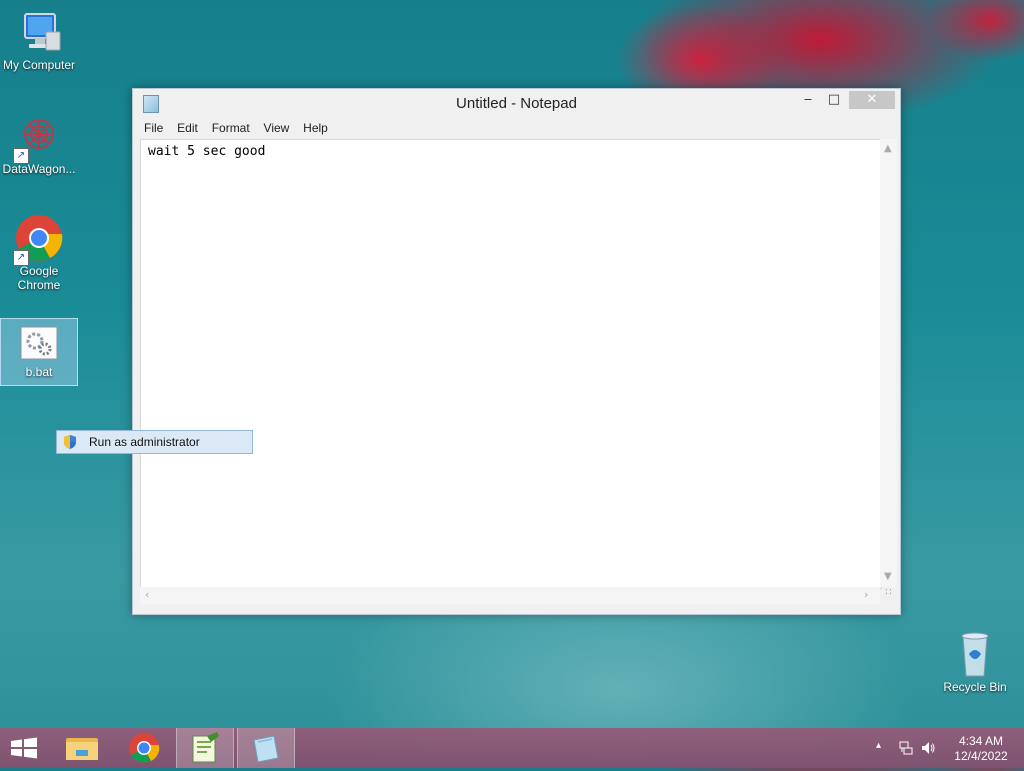  I want to click on system-clock: 4:34 AM 12/4/2022, so click(981, 749).